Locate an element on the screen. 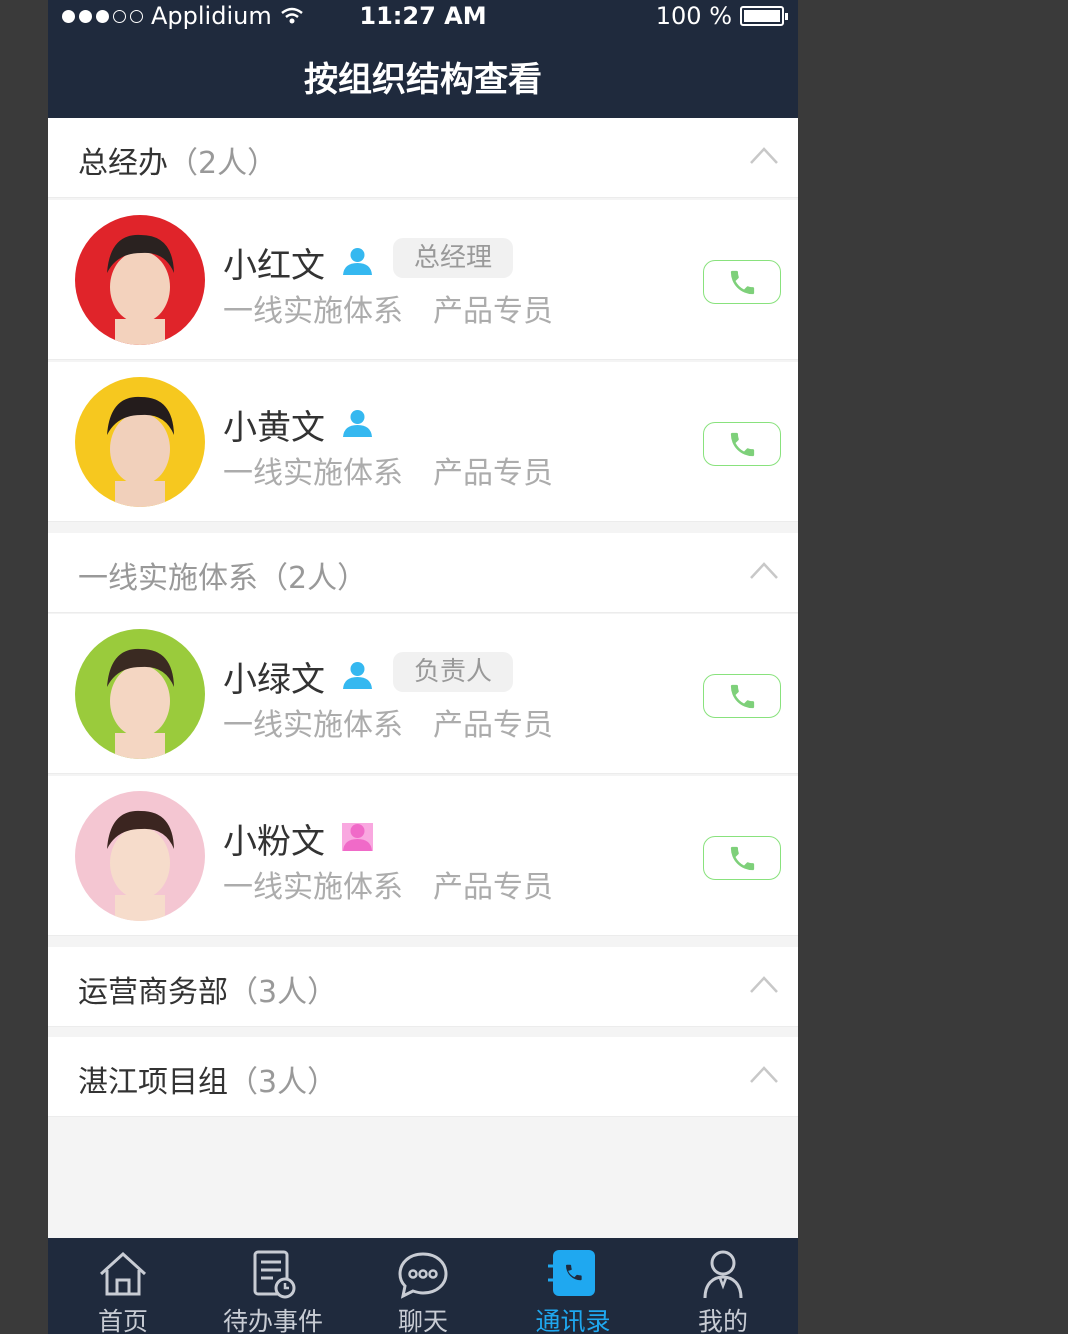 The image size is (1068, 1334). tab-label: 通讯录 is located at coordinates (573, 1320).